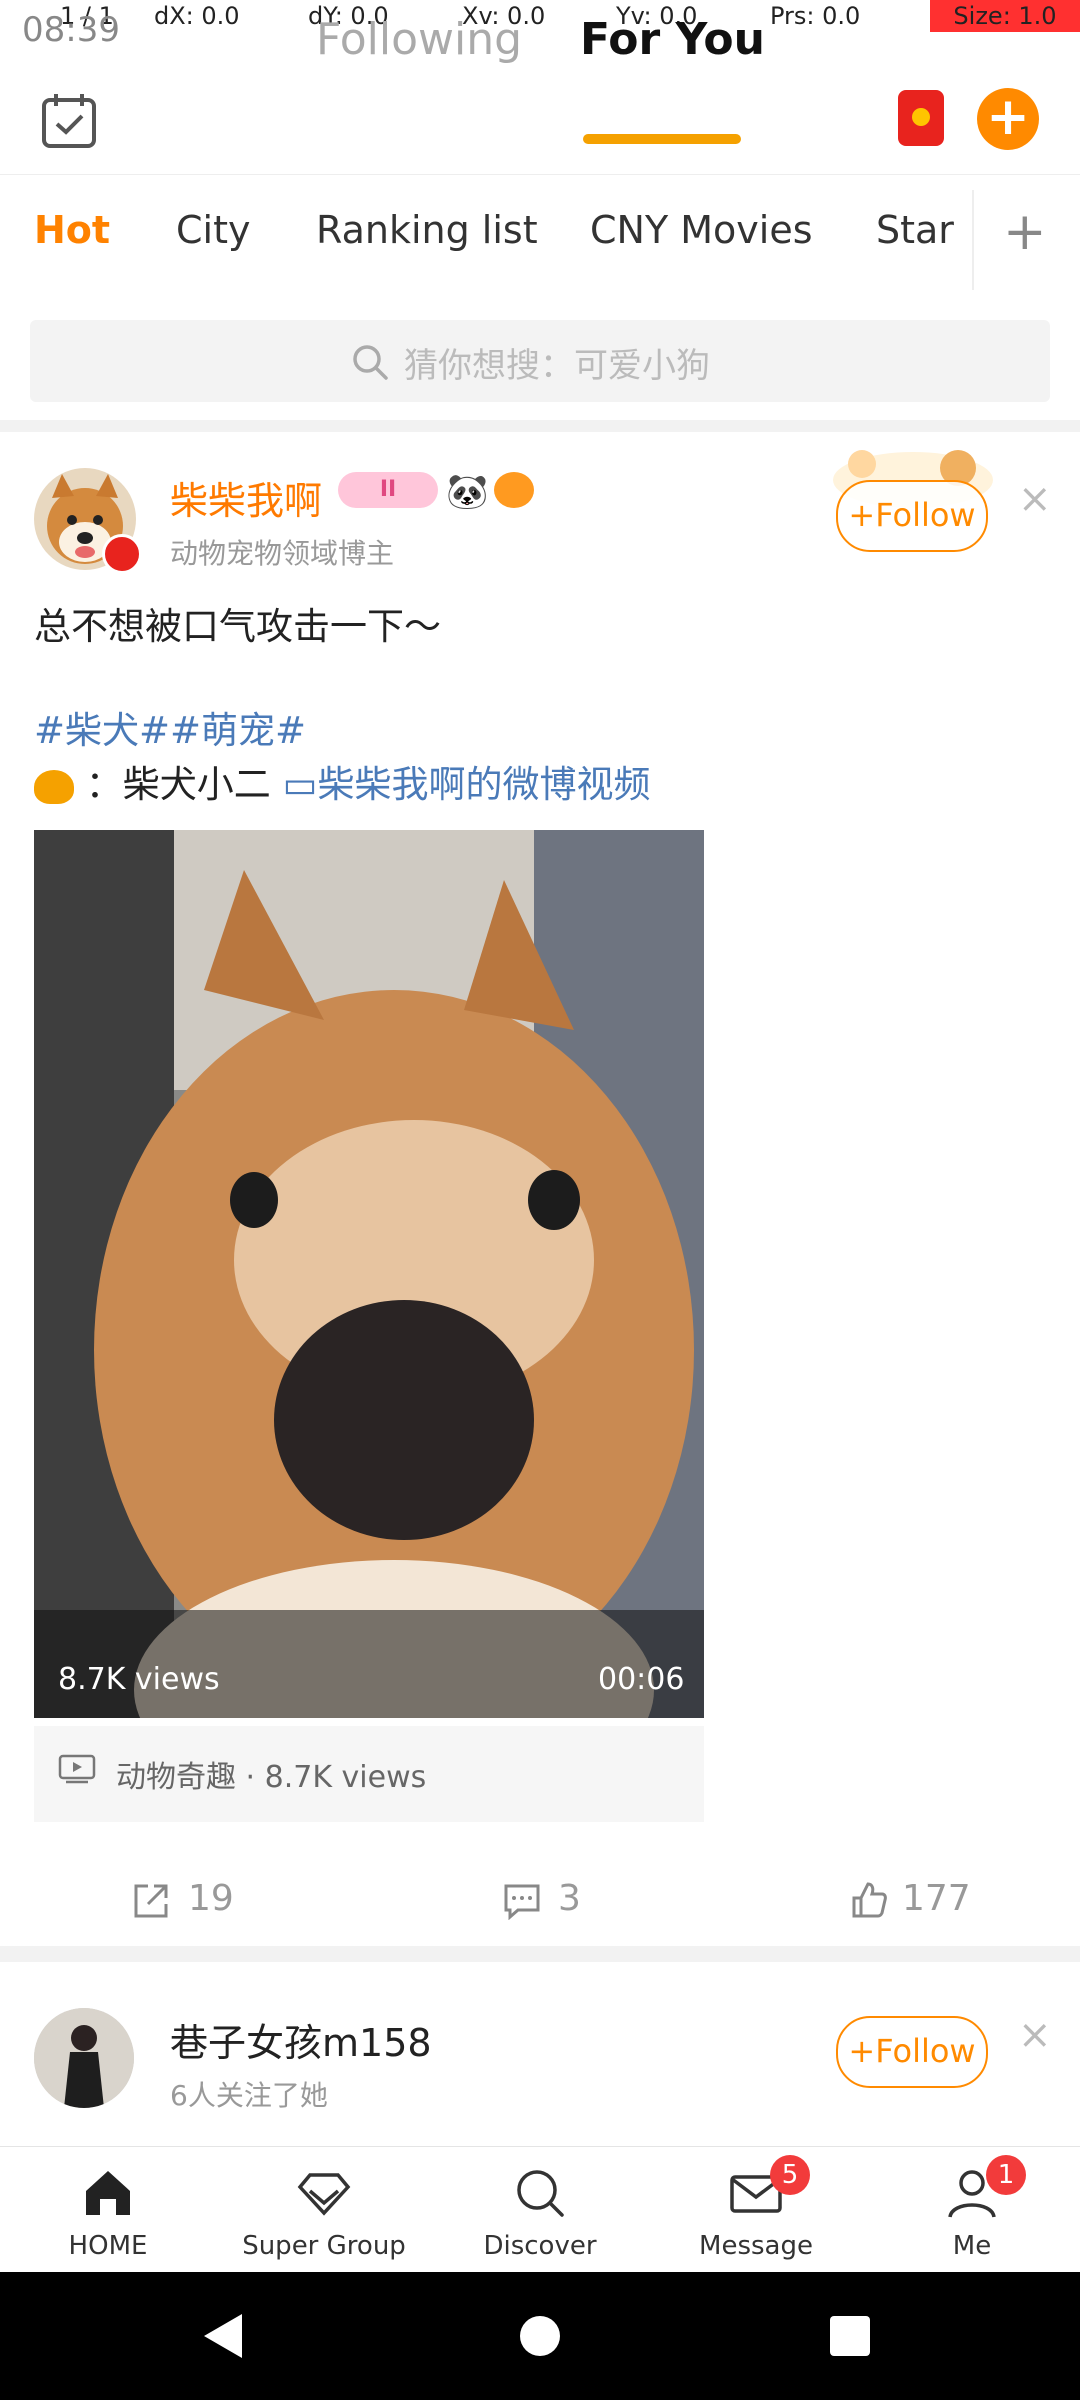 The image size is (1080, 2400). Describe the element at coordinates (71, 30) in the screenshot. I see `status-time: 08:39` at that location.